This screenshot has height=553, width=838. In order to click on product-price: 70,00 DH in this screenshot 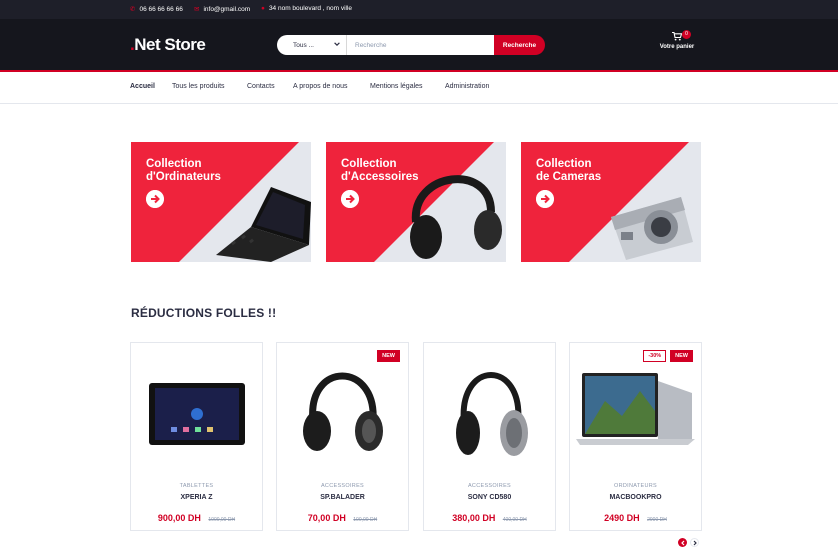, I will do `click(326, 518)`.